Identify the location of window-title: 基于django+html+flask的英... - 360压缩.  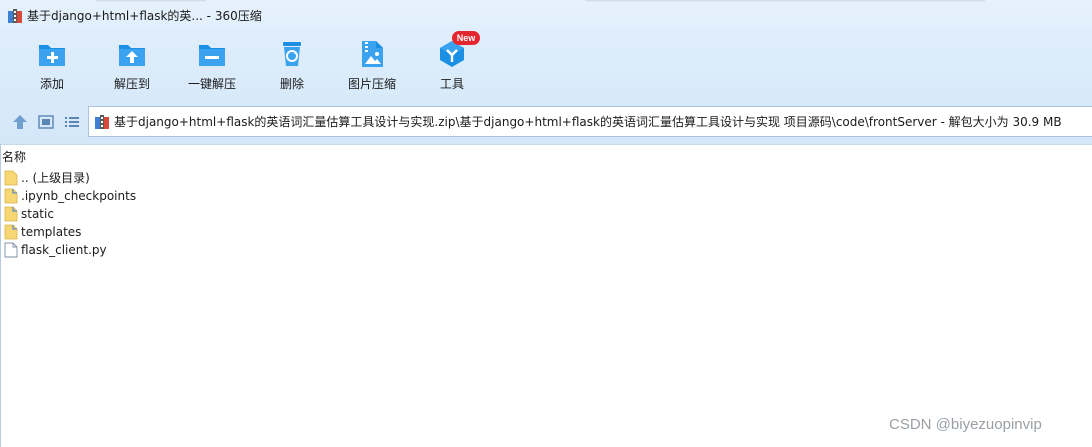
(144, 16).